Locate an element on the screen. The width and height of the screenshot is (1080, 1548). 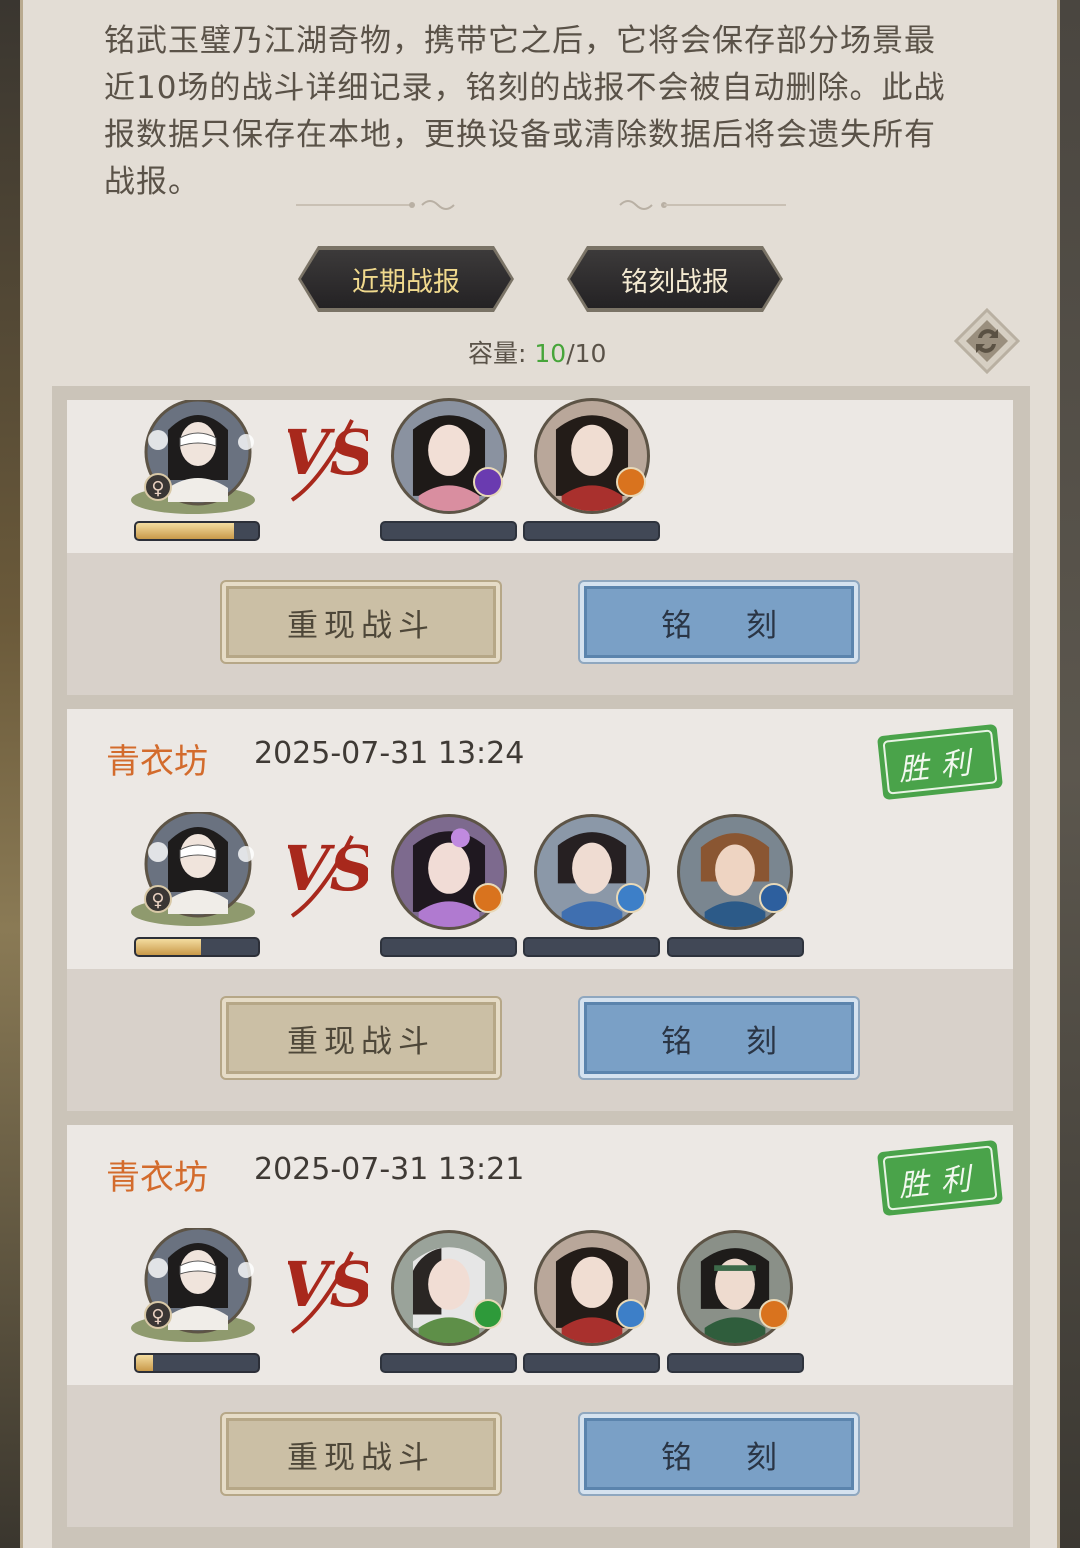
tab-engraved-label: 铭刻战报 is located at coordinates (675, 282).